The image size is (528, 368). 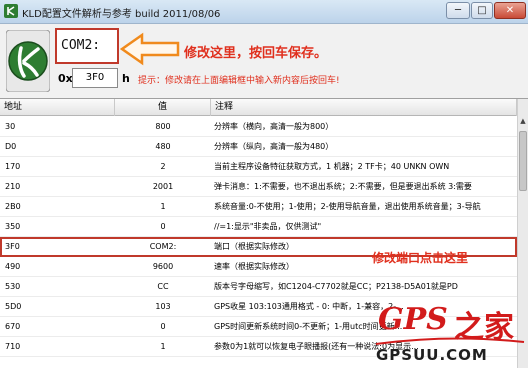 I want to click on cell-address: 30, so click(x=10, y=126).